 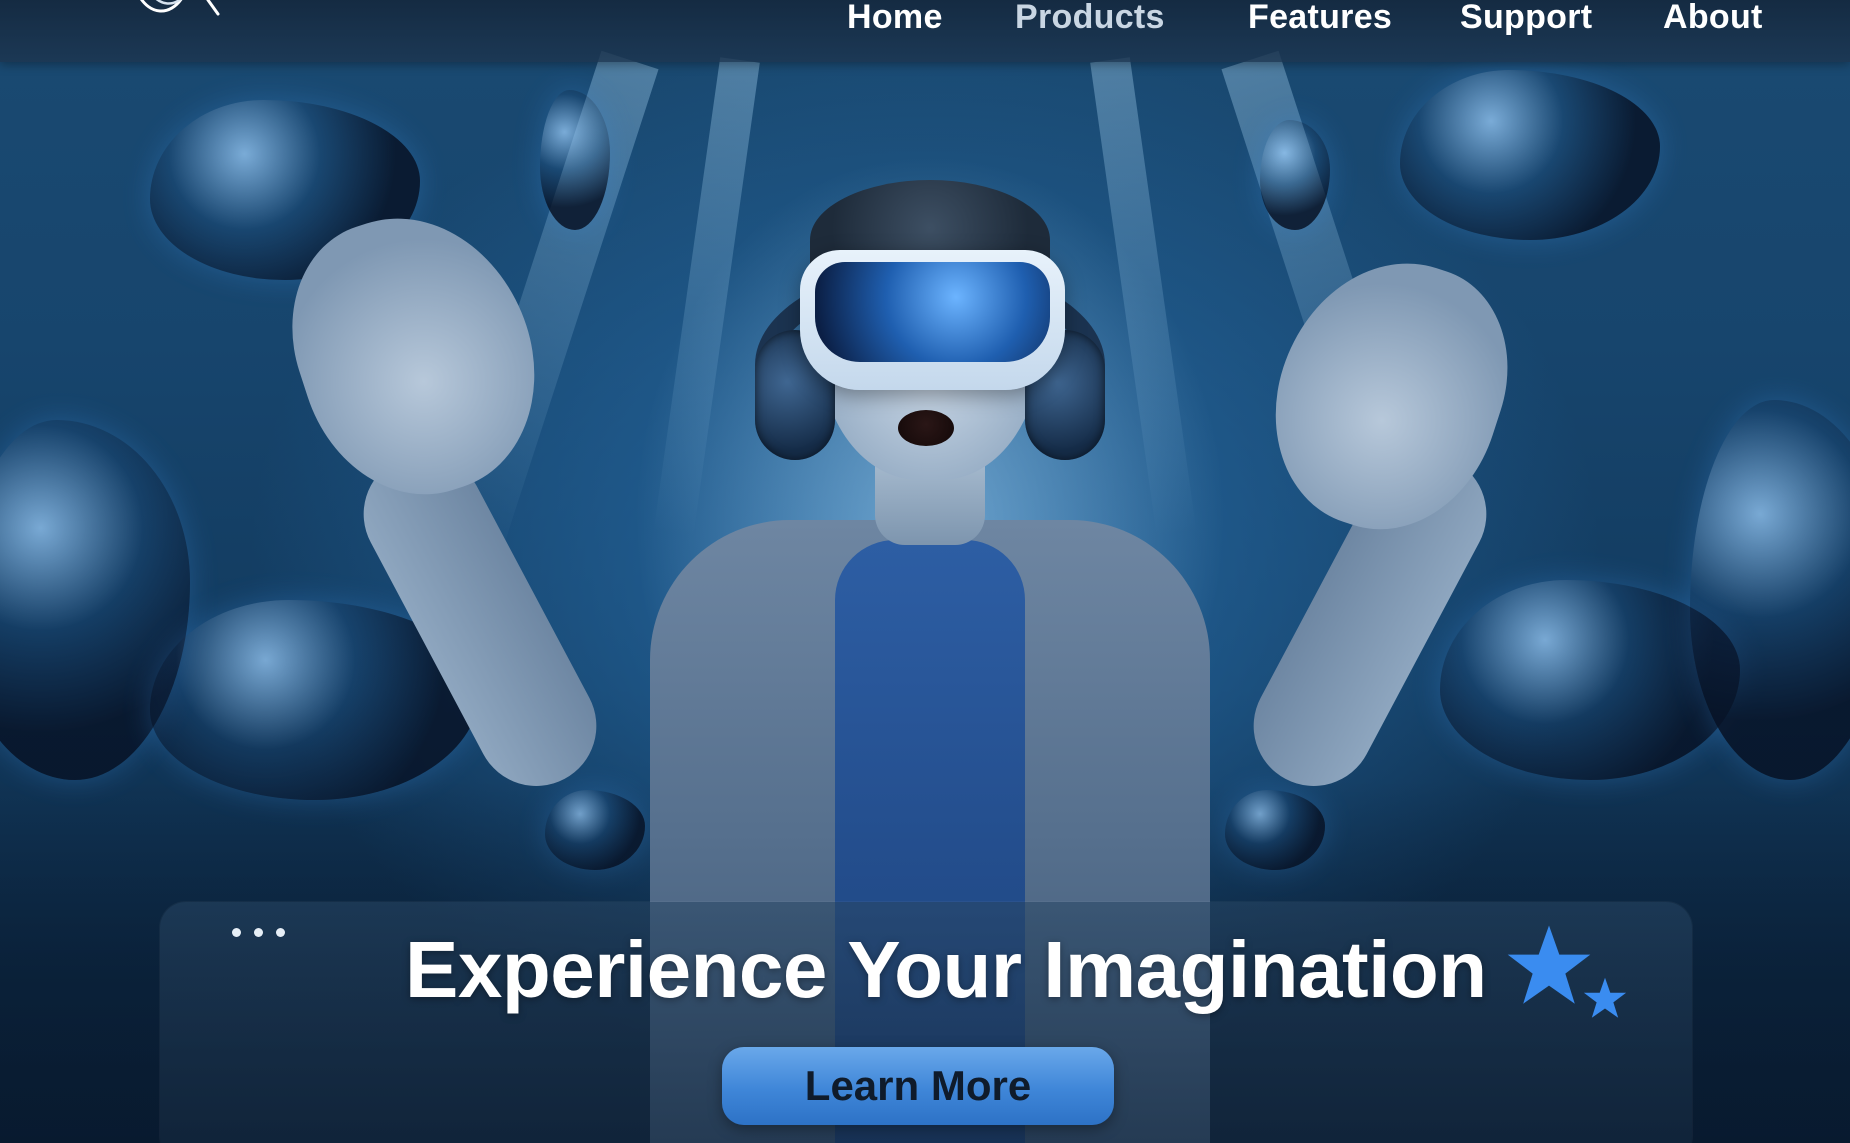 What do you see at coordinates (946, 969) in the screenshot?
I see `hero-headline: Experience Your Imagination` at bounding box center [946, 969].